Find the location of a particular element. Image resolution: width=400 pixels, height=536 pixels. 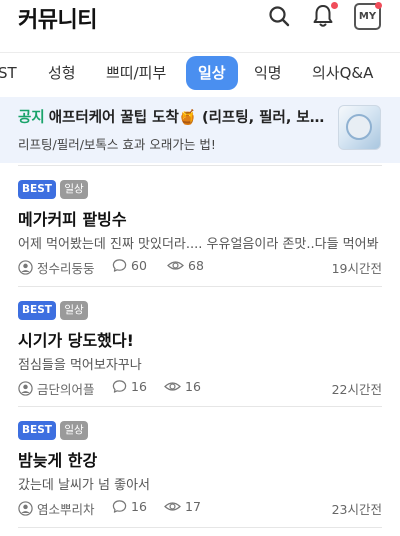

post-author: 정수리둥둥 is located at coordinates (56, 267).